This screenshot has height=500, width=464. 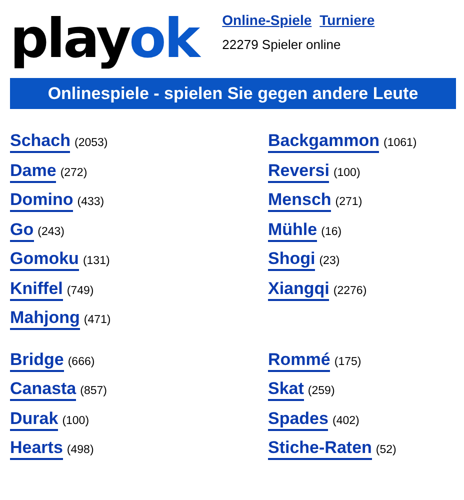 I want to click on game-link: Kniffel, so click(x=36, y=289).